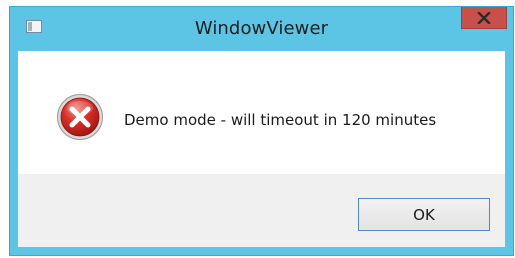 This screenshot has height=258, width=515. Describe the element at coordinates (80, 117) in the screenshot. I see `error-icon` at that location.